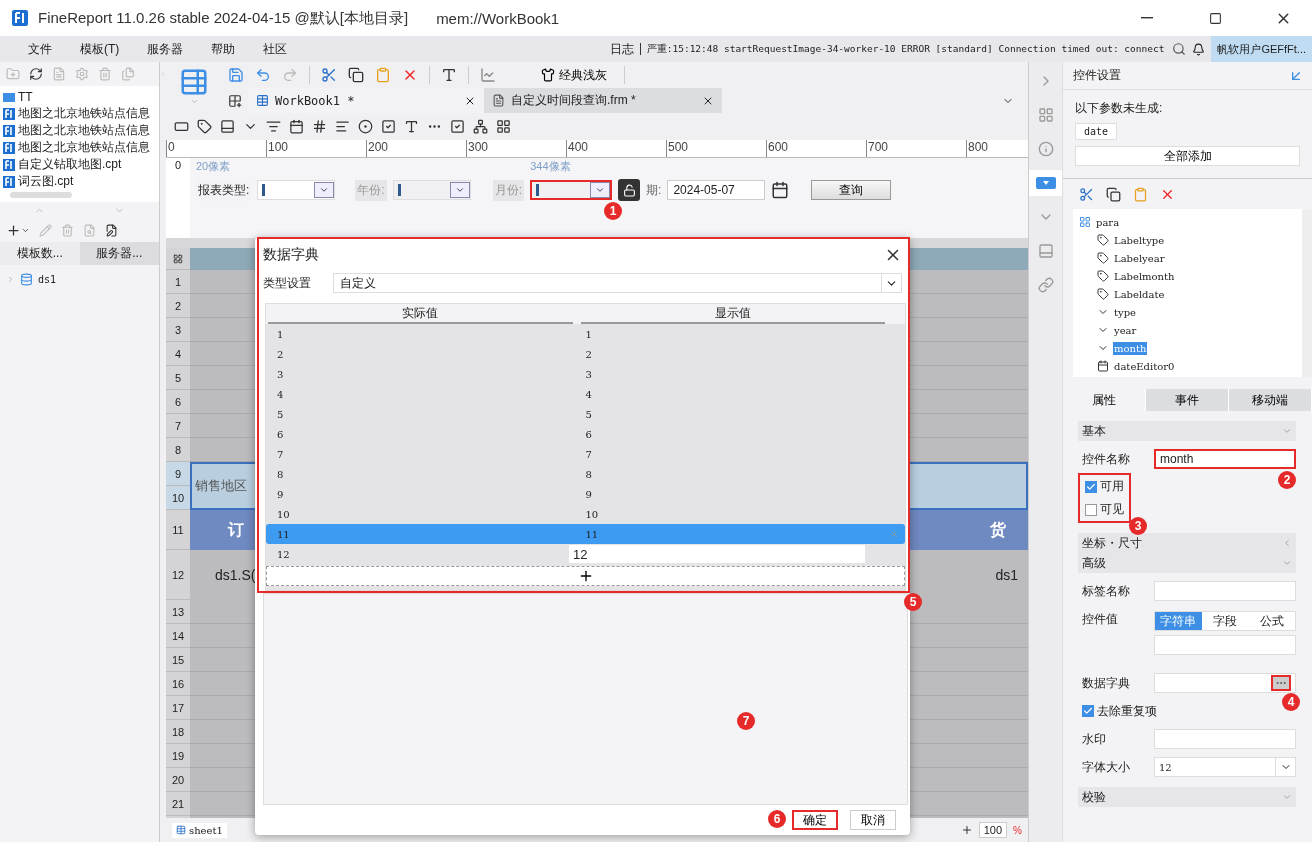  I want to click on duplicate-icon, so click(128, 74).